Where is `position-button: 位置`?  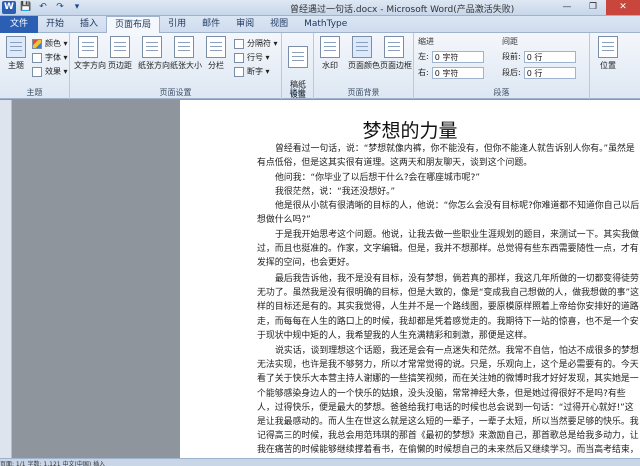 position-button: 位置 is located at coordinates (608, 53).